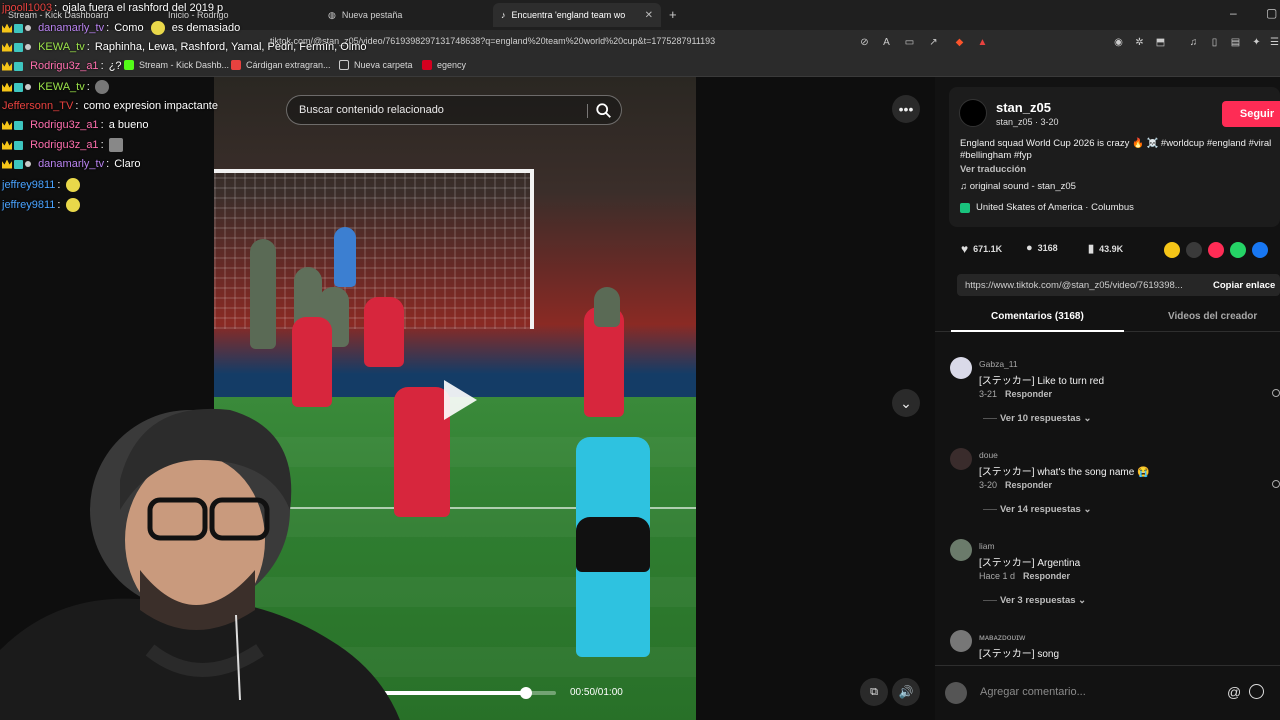 This screenshot has height=720, width=1280. Describe the element at coordinates (1118, 42) in the screenshot. I see `extension-icon: ◉` at that location.